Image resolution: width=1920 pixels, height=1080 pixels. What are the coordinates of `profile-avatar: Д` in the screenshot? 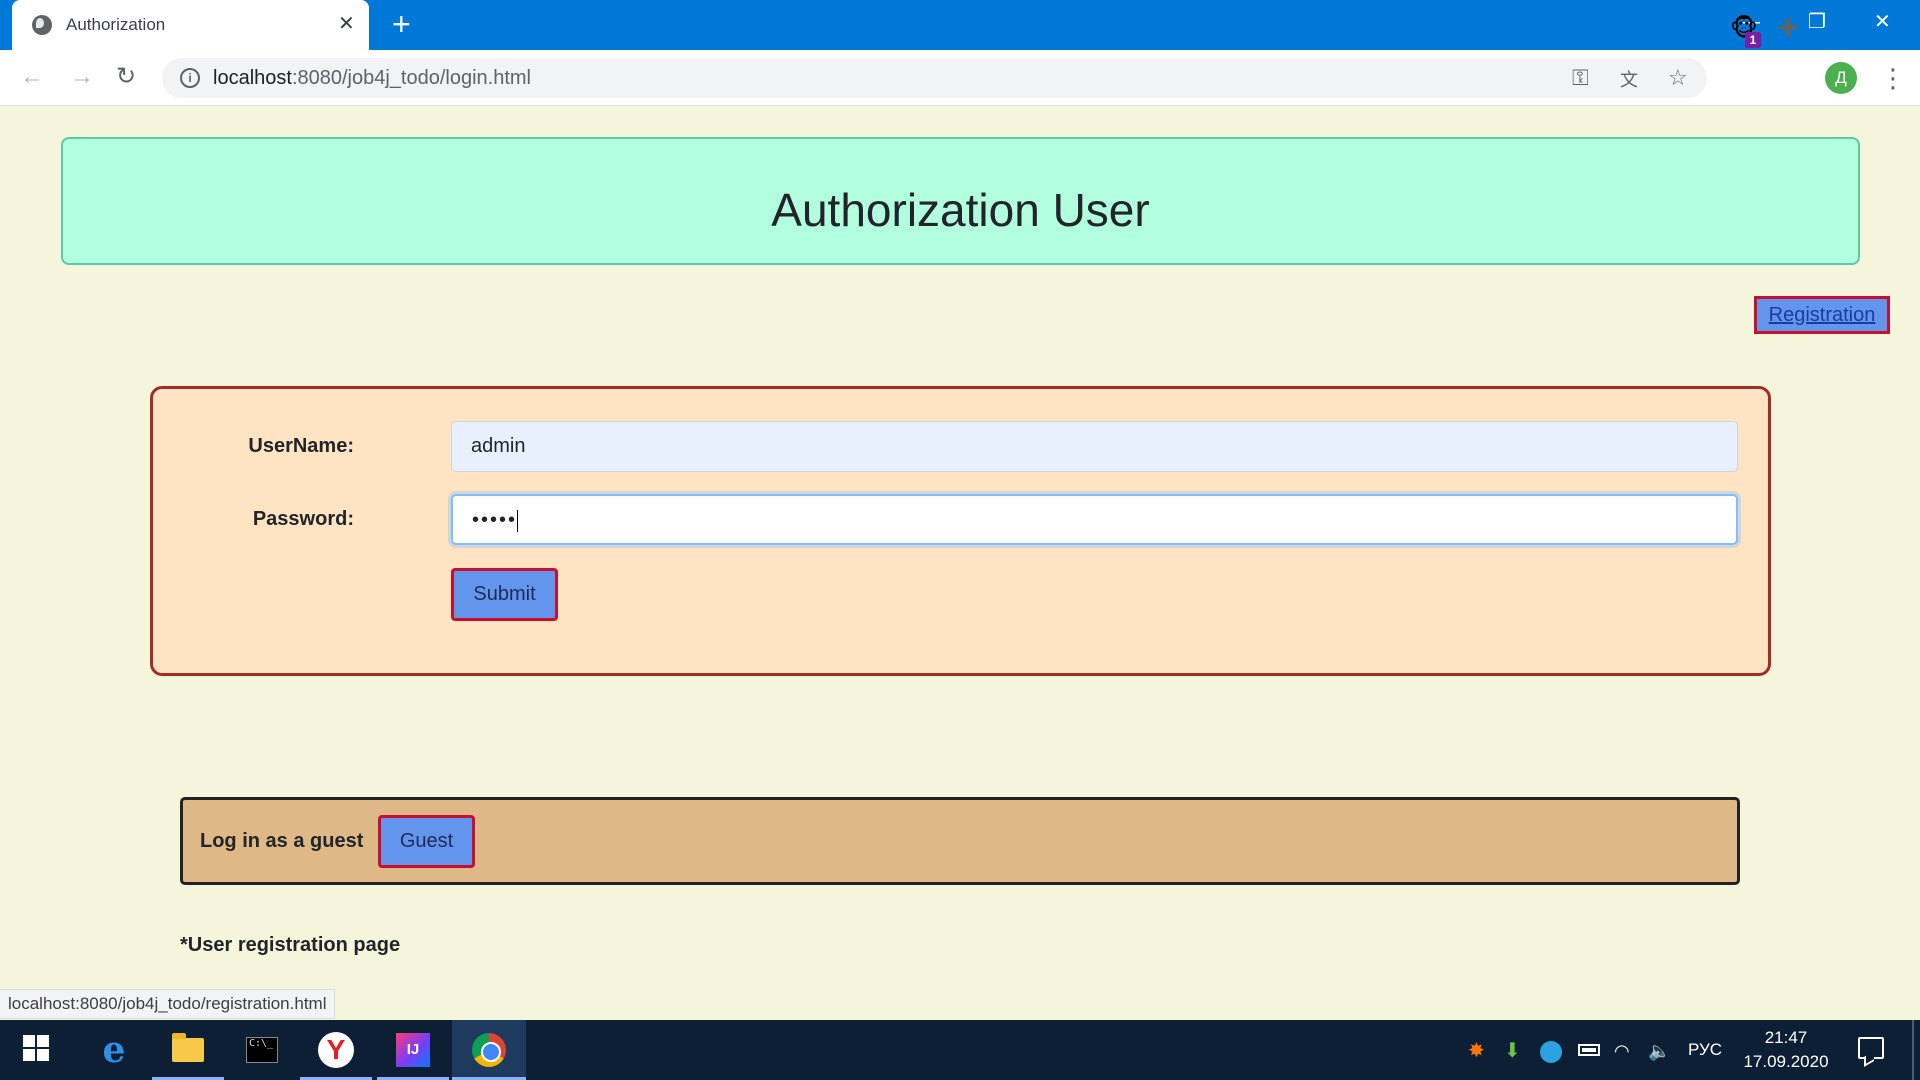 It's located at (1841, 78).